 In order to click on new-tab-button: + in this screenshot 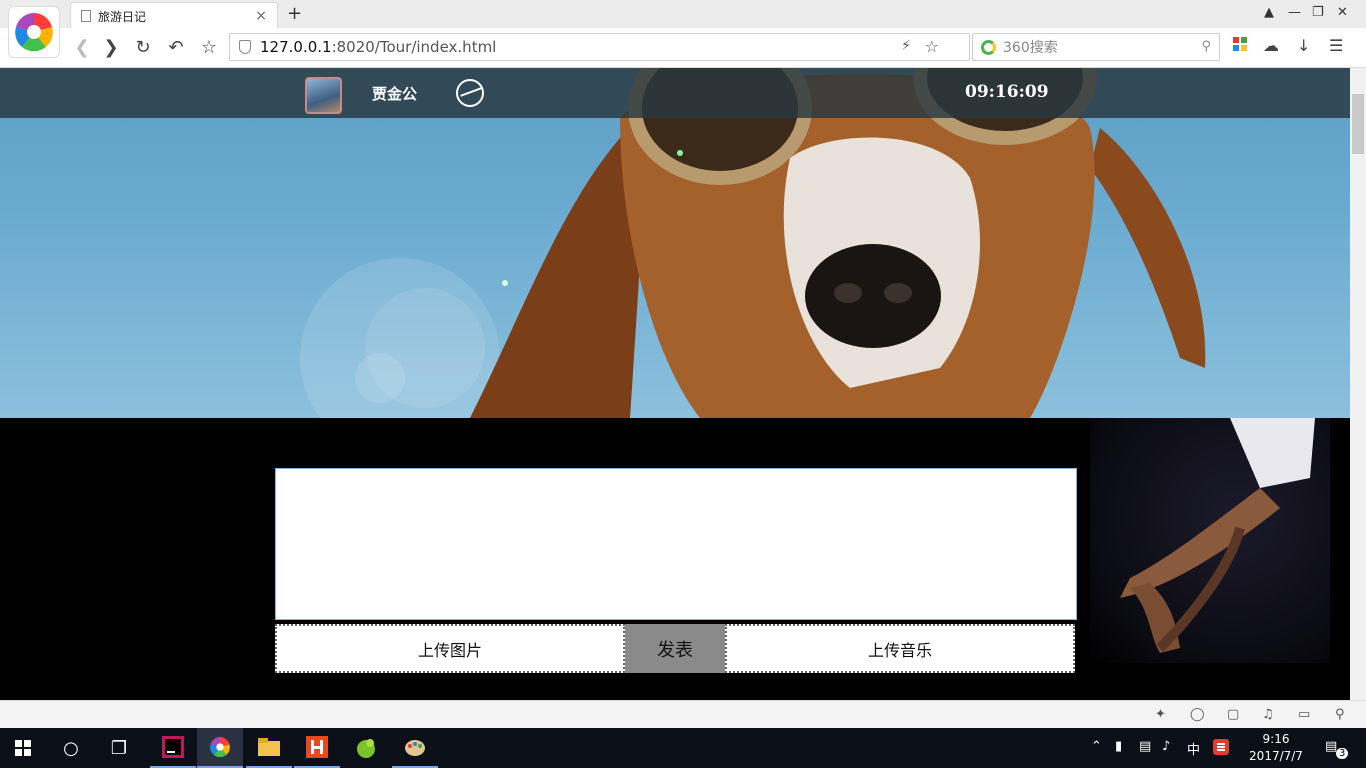, I will do `click(294, 13)`.